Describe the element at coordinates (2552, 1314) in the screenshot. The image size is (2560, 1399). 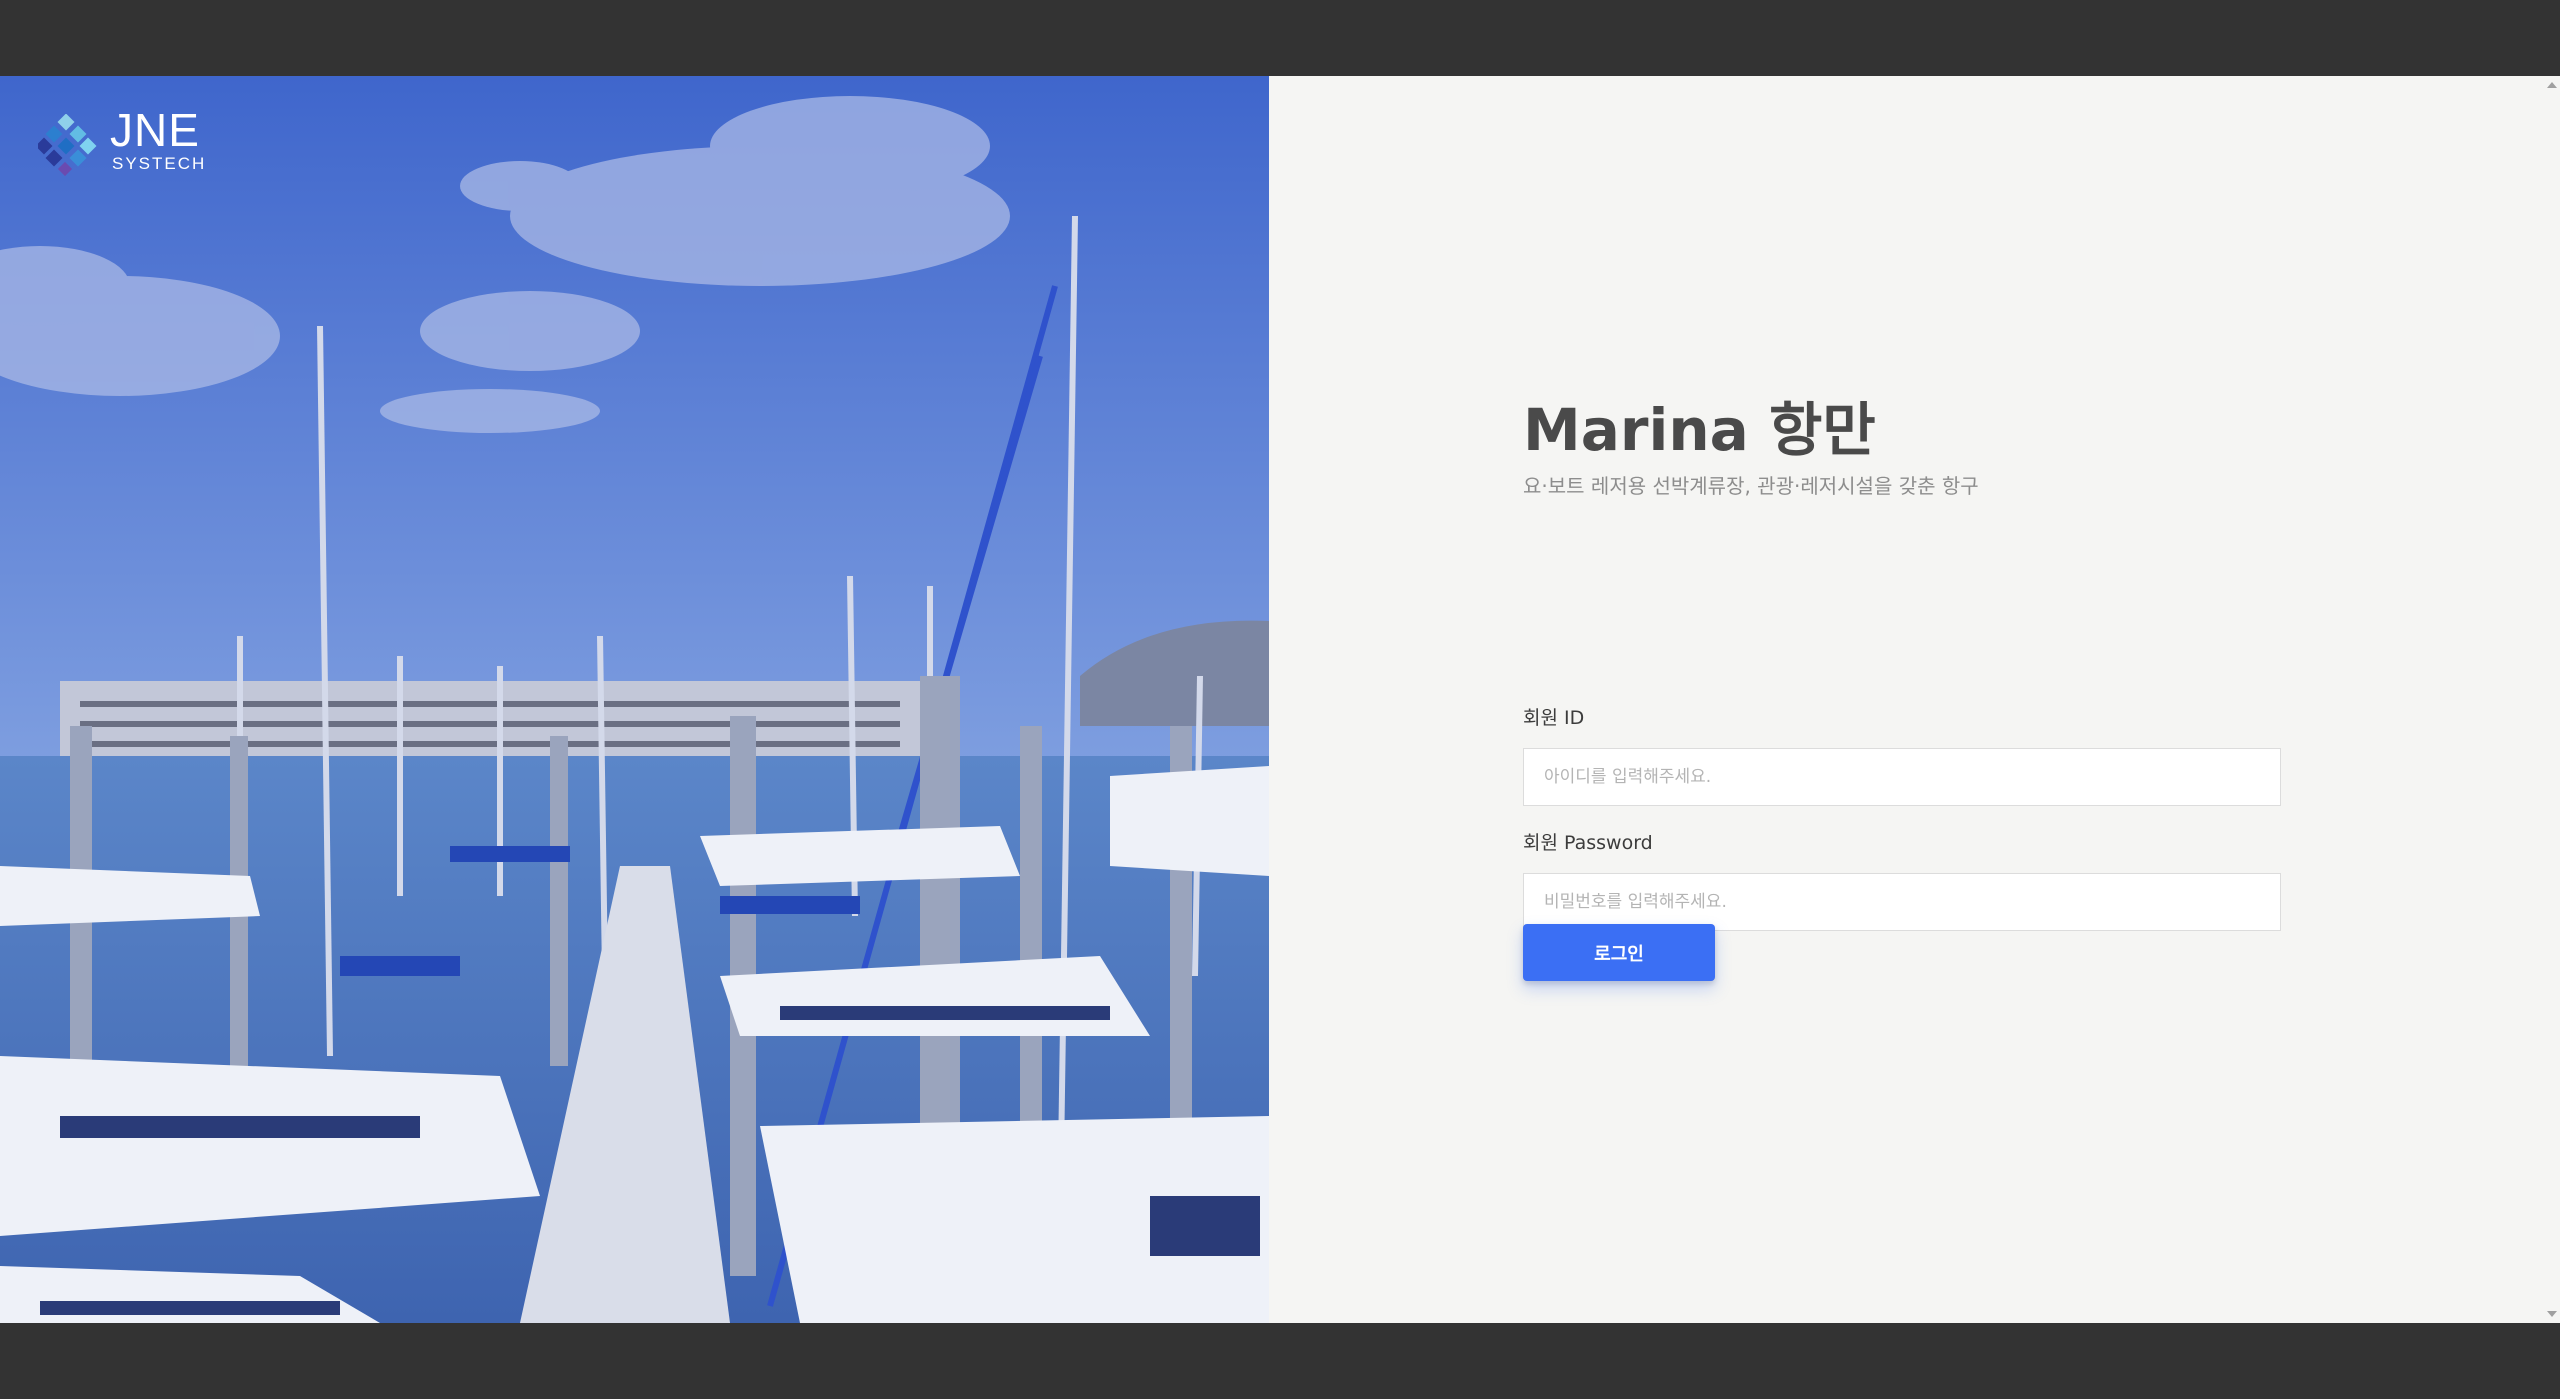
I see `scroll-down-arrow-icon` at that location.